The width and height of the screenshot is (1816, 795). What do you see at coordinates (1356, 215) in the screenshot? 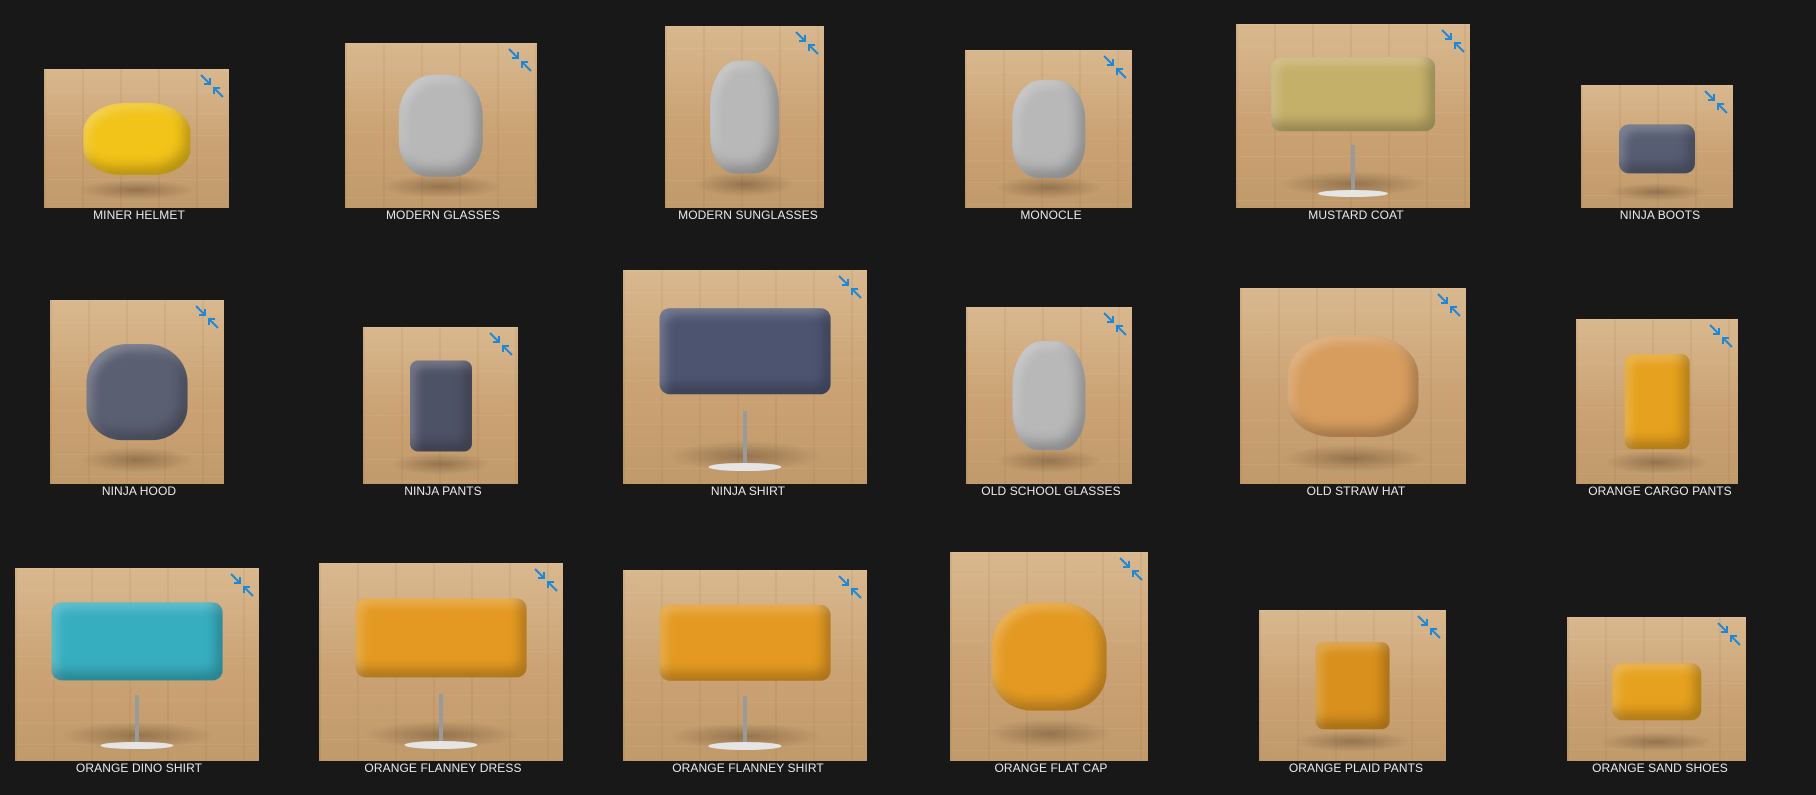
I see `thumbnail-label: MUSTARD COAT` at bounding box center [1356, 215].